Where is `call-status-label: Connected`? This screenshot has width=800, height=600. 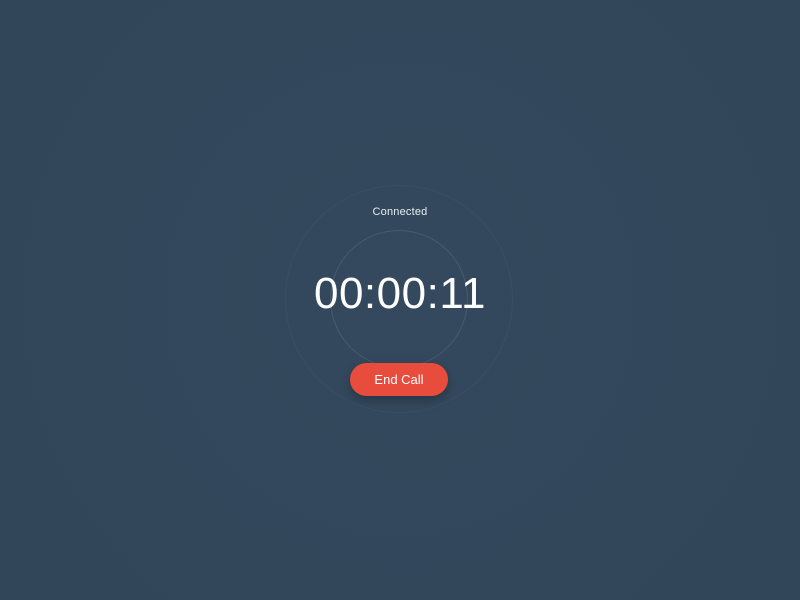 call-status-label: Connected is located at coordinates (400, 212).